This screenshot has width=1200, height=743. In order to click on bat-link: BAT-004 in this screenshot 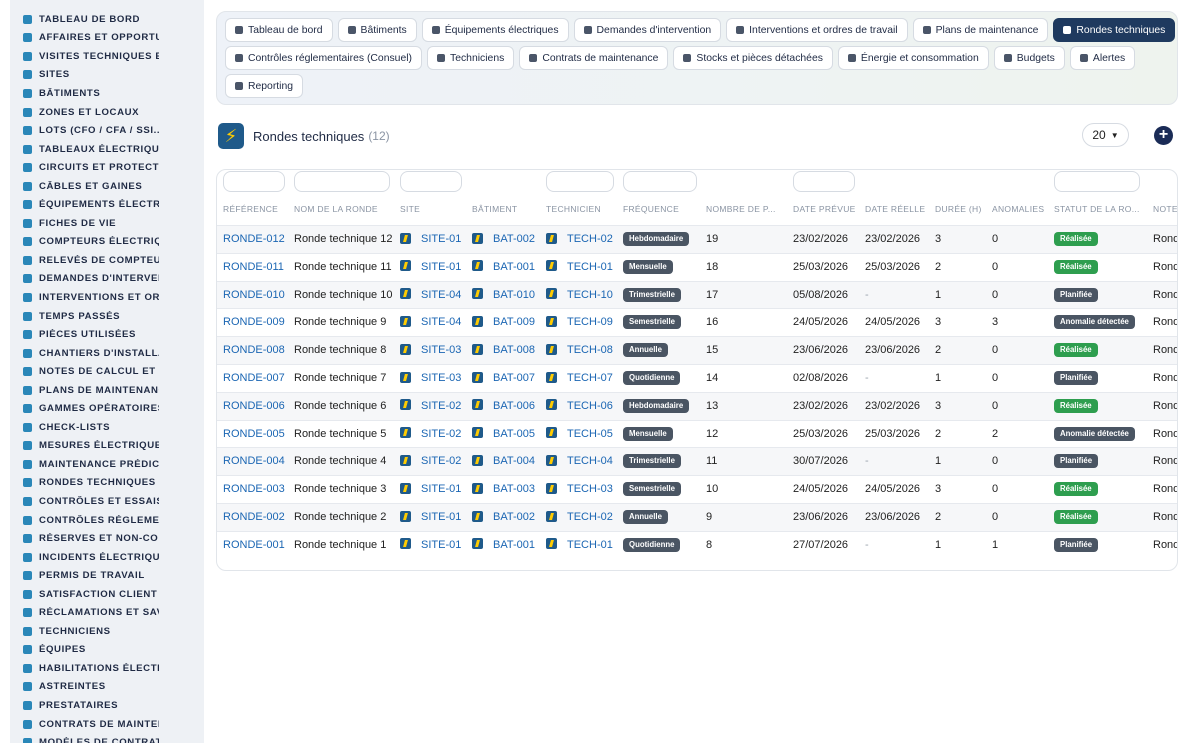, I will do `click(514, 461)`.